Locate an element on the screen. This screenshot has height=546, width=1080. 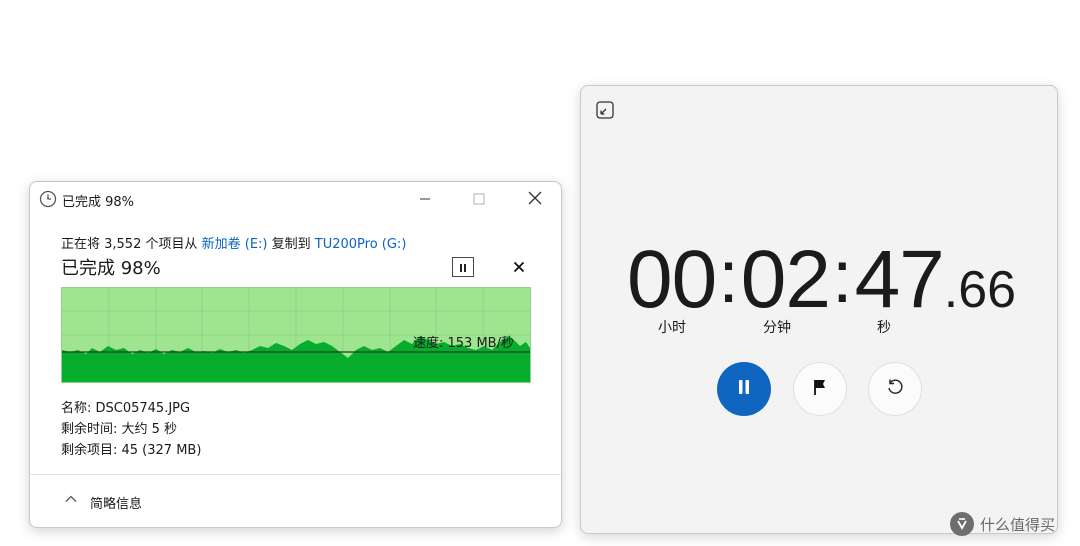
close-icon is located at coordinates (535, 199).